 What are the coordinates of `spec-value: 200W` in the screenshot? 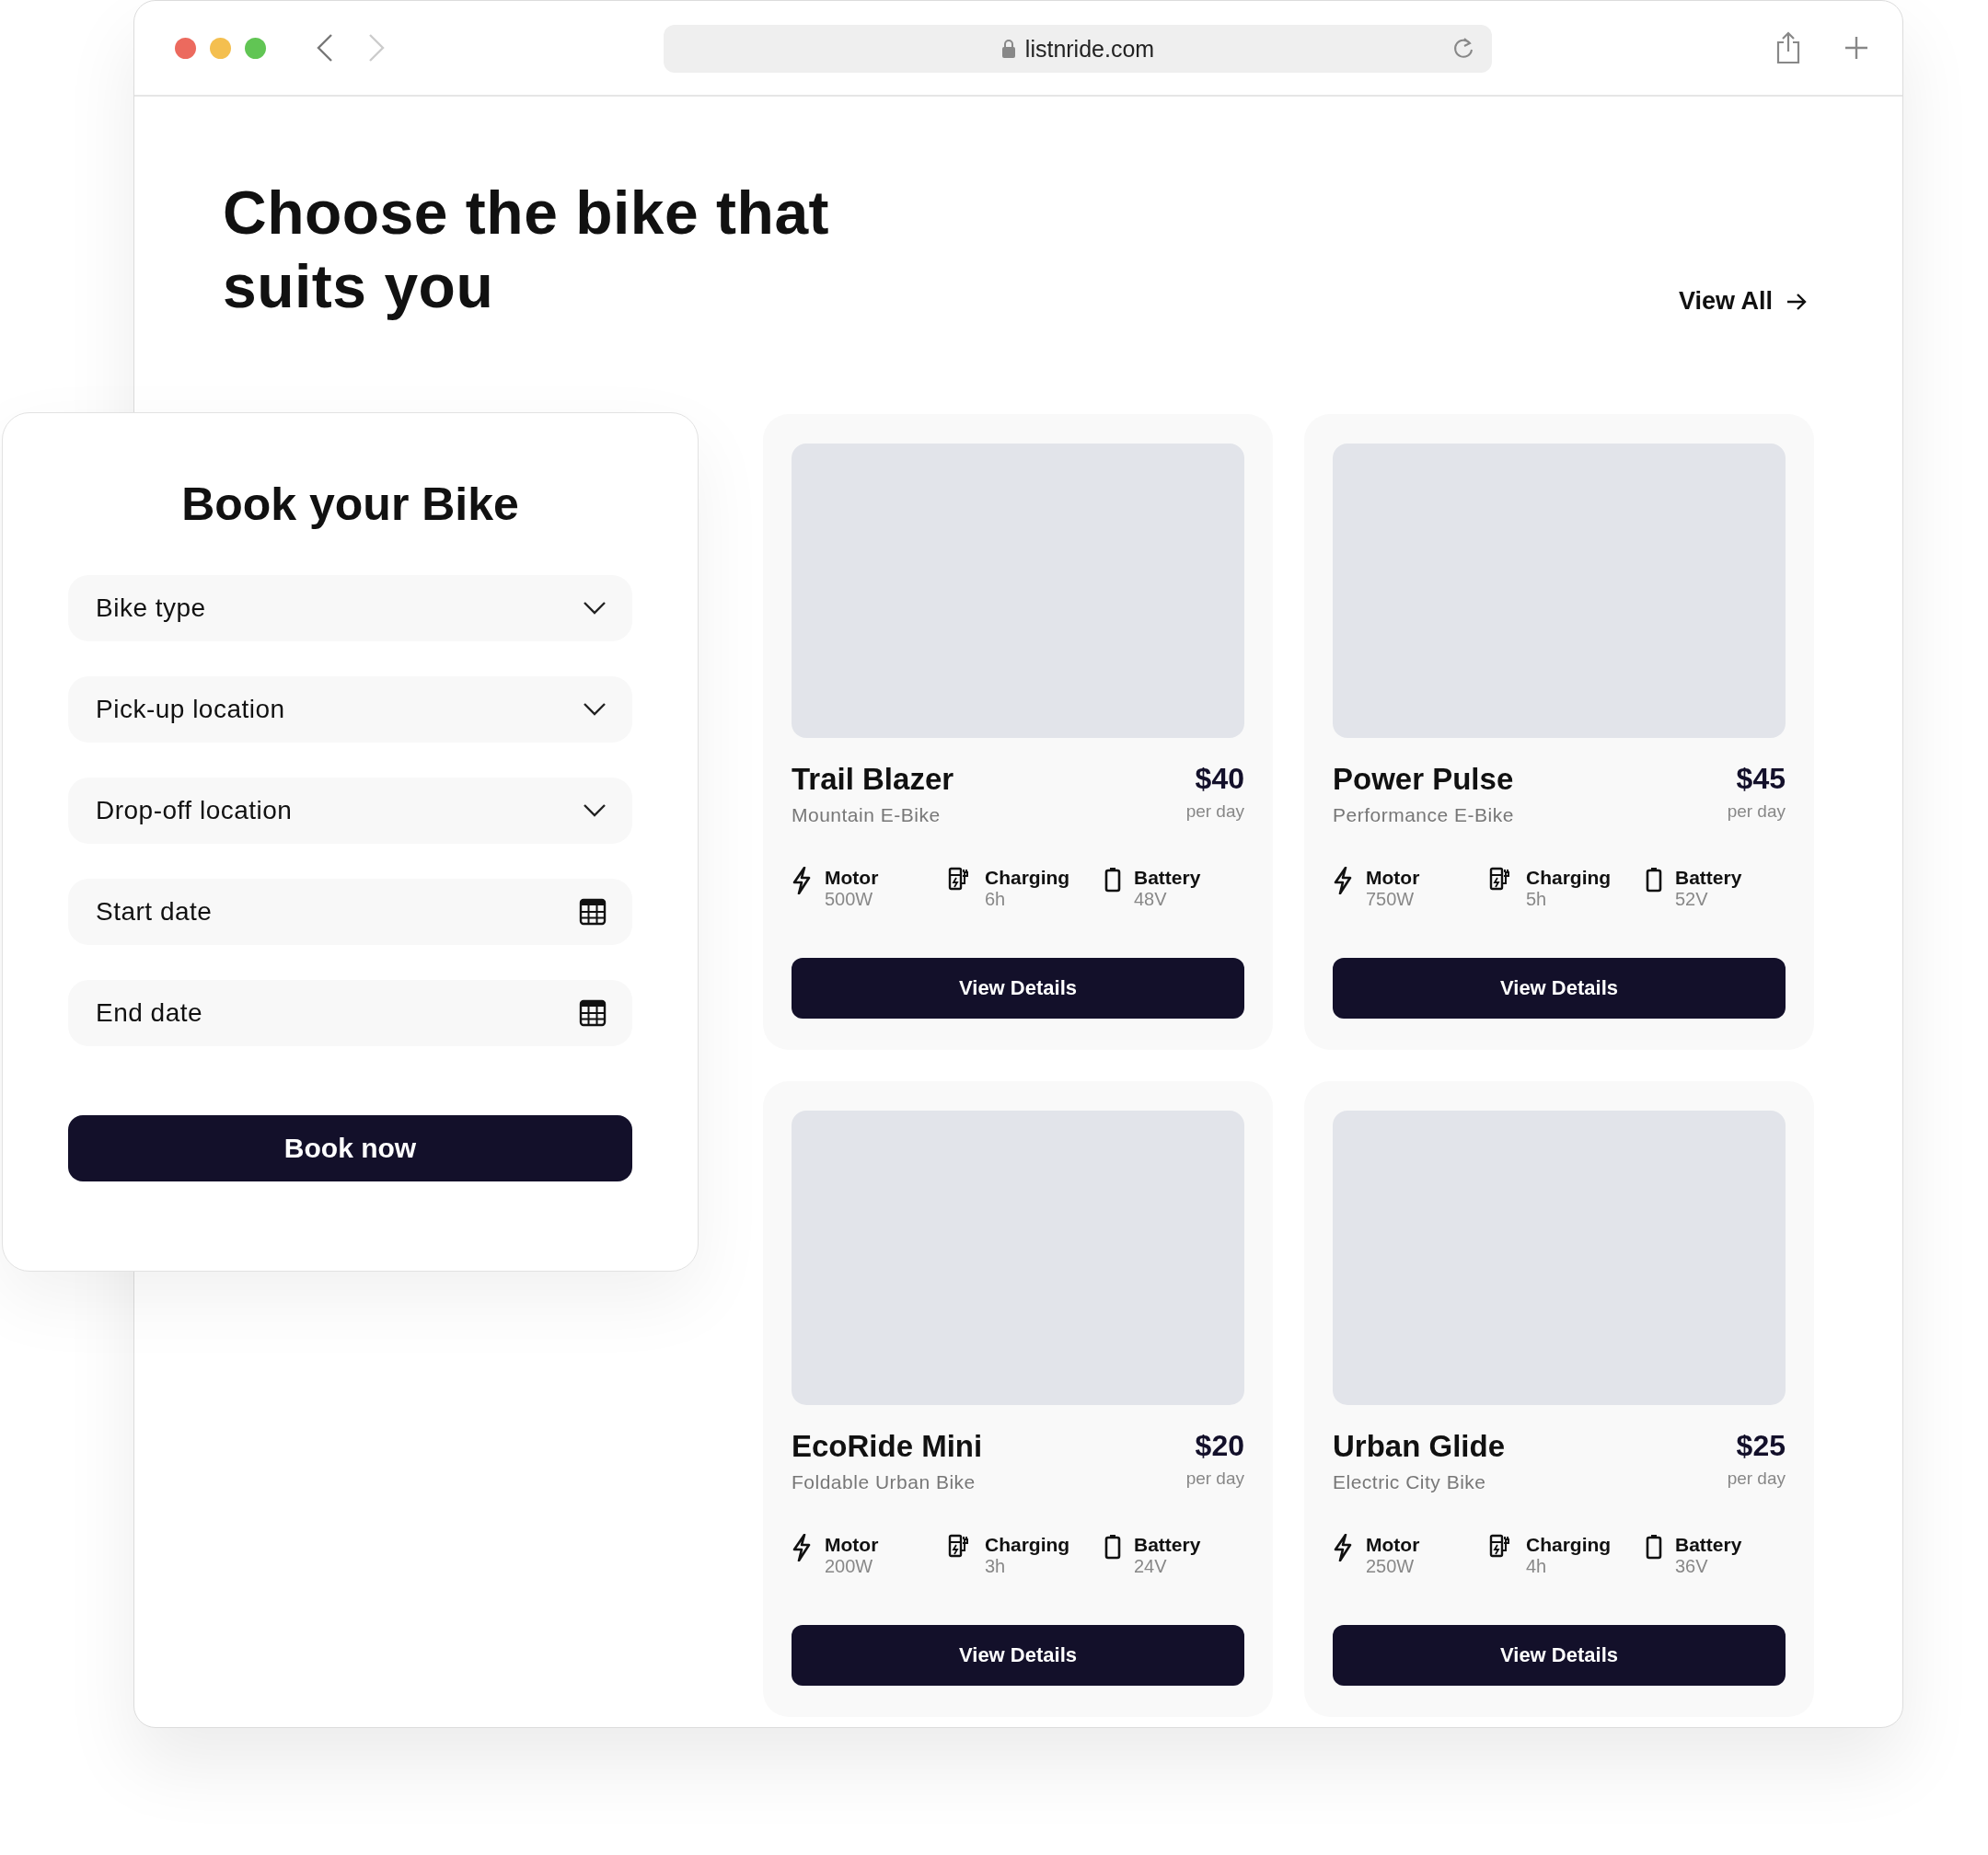 It's located at (849, 1566).